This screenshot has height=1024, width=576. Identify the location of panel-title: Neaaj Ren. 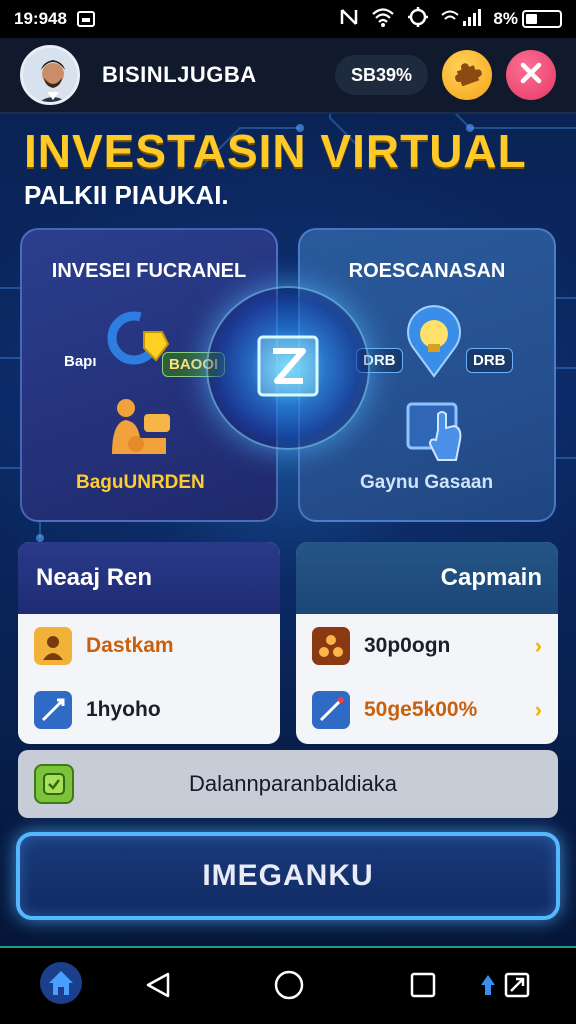
(149, 578).